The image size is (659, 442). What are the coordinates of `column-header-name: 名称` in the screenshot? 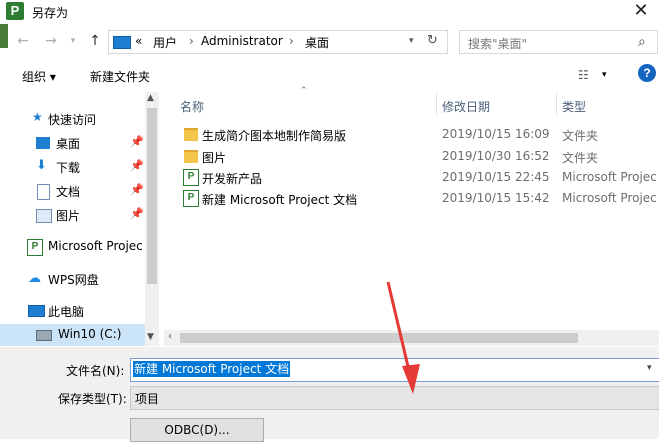 It's located at (192, 106).